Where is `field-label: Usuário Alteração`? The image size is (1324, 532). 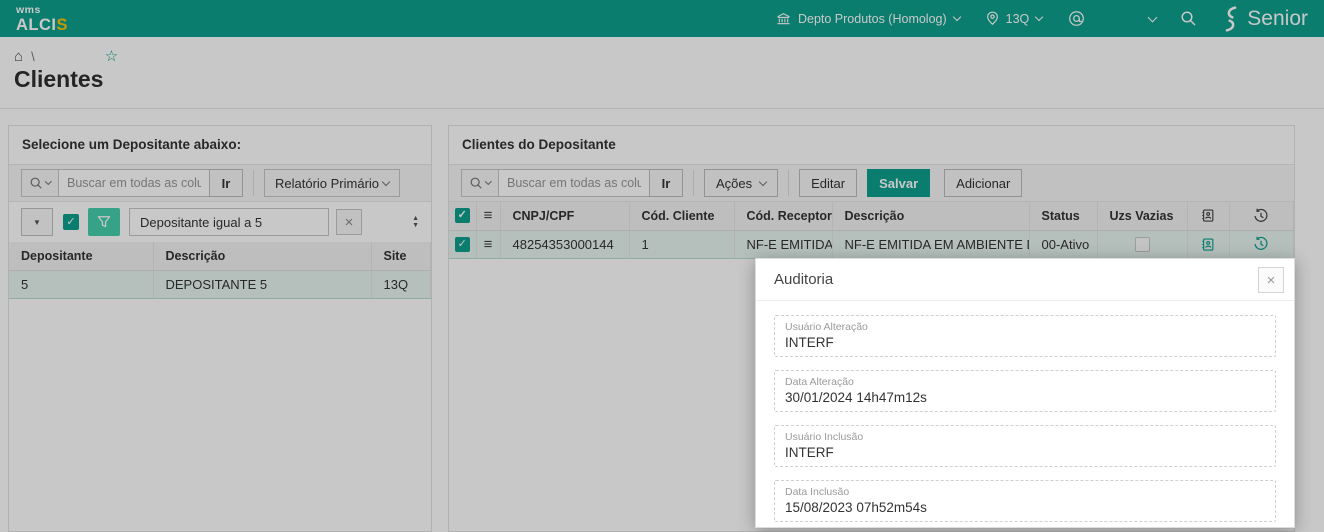 field-label: Usuário Alteração is located at coordinates (826, 327).